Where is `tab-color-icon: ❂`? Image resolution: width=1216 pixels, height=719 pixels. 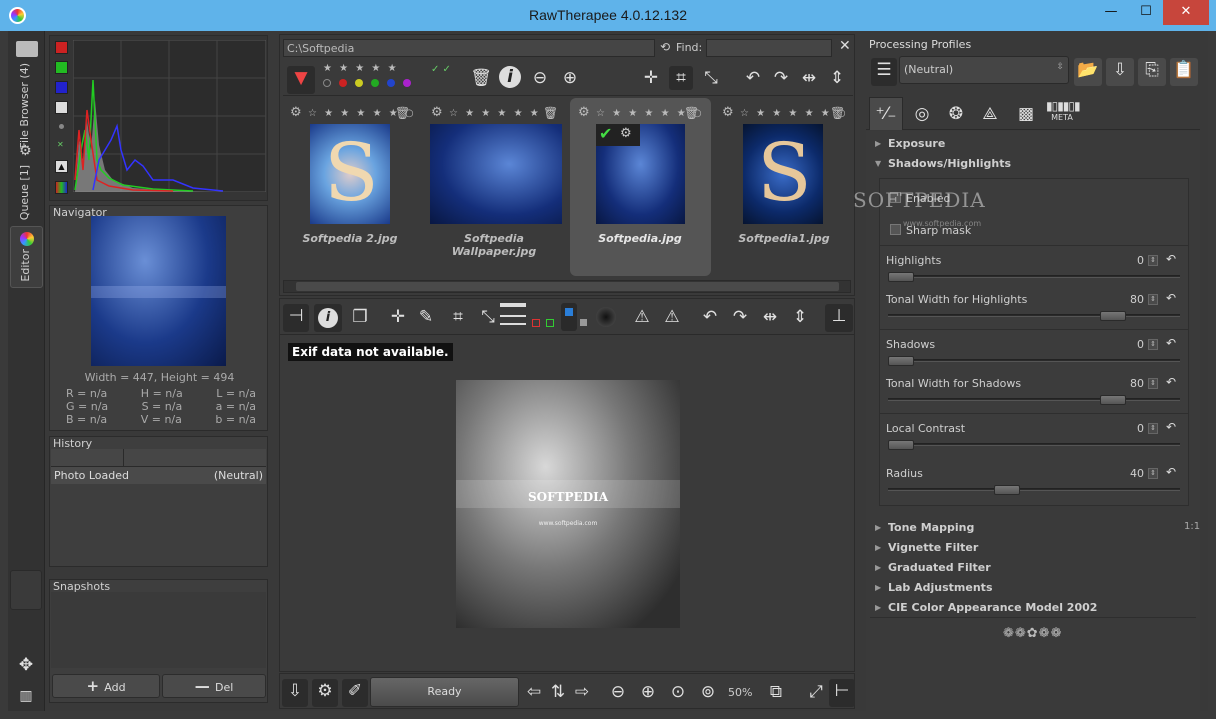 tab-color-icon: ❂ is located at coordinates (956, 114).